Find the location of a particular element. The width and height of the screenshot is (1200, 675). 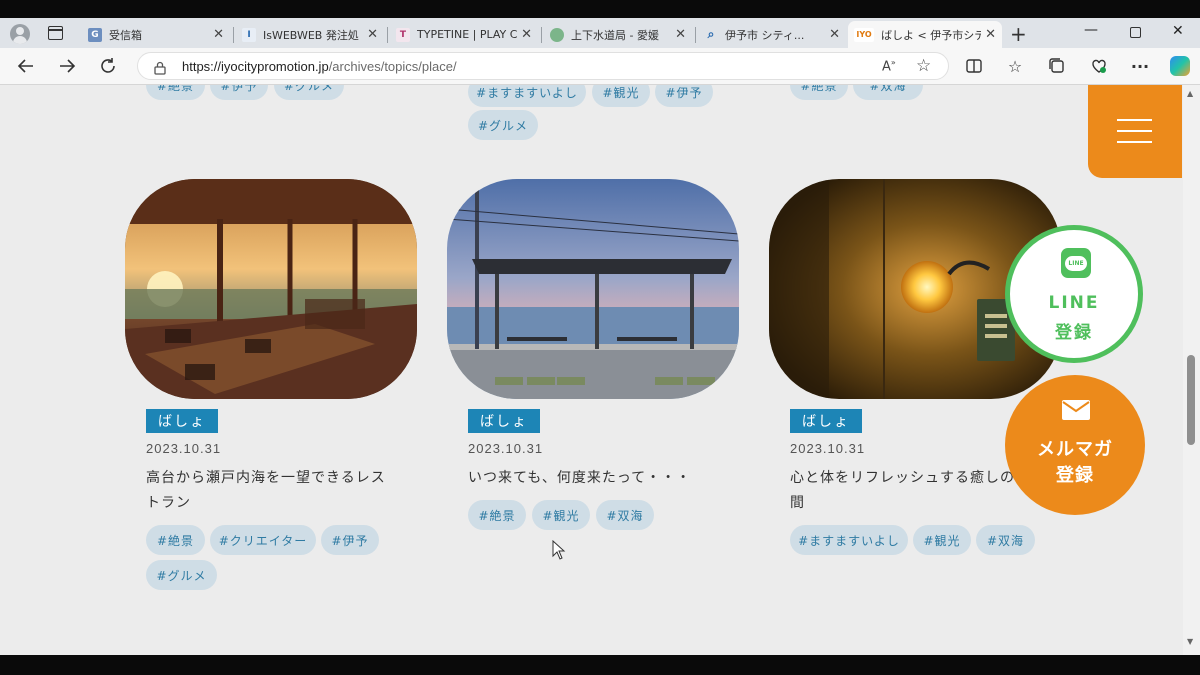

tab-typetine: T TYPETINE | PLAY C ✕ is located at coordinates (464, 34).